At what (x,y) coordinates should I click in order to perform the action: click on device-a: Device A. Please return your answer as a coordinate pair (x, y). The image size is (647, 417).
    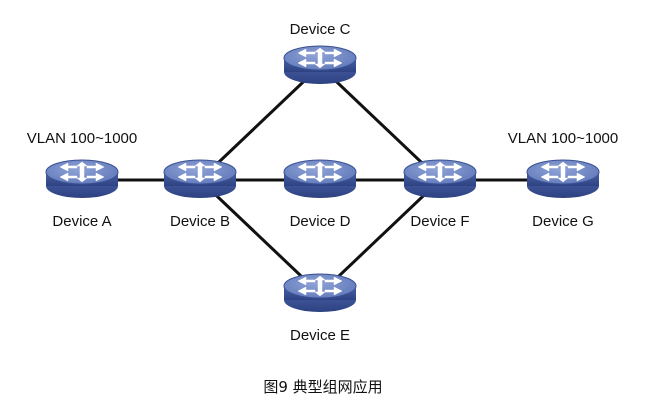
    Looking at the image, I should click on (82, 194).